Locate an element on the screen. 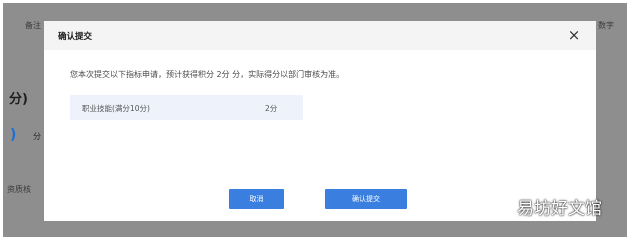  dialog-title: 确认提交 is located at coordinates (75, 37).